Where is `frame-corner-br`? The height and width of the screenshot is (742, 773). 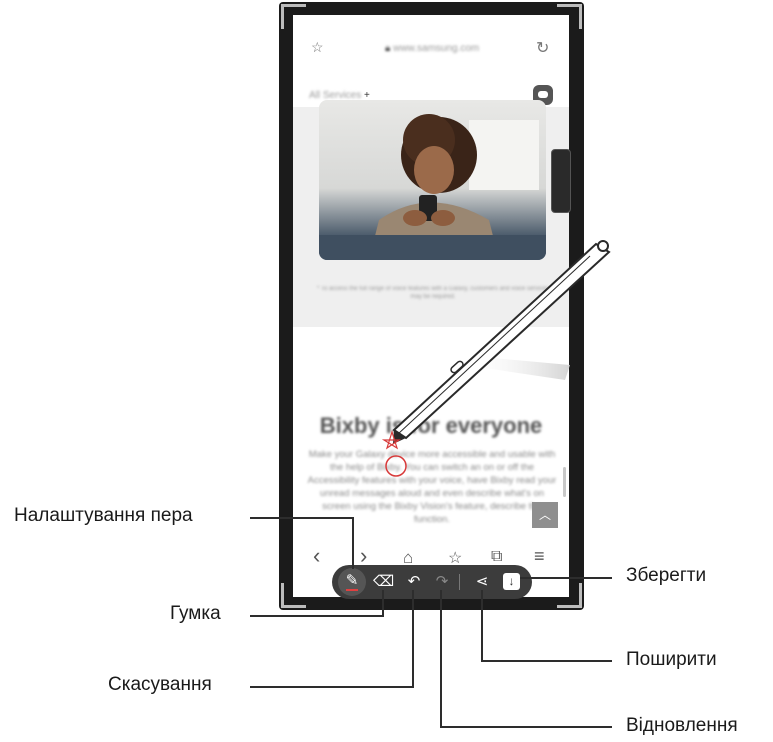
frame-corner-br is located at coordinates (569, 595).